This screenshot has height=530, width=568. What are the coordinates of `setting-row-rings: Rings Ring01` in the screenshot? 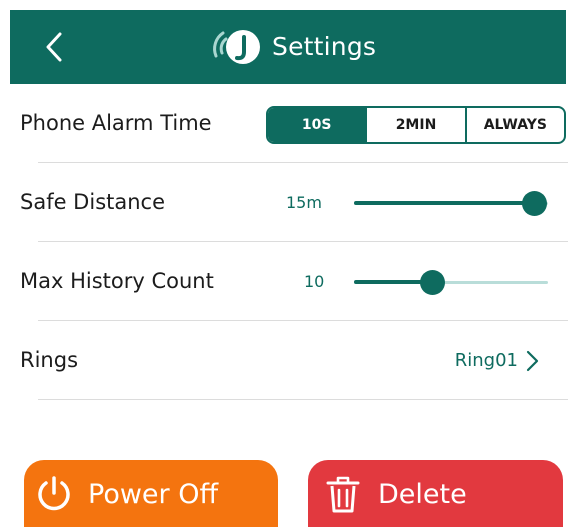 It's located at (284, 360).